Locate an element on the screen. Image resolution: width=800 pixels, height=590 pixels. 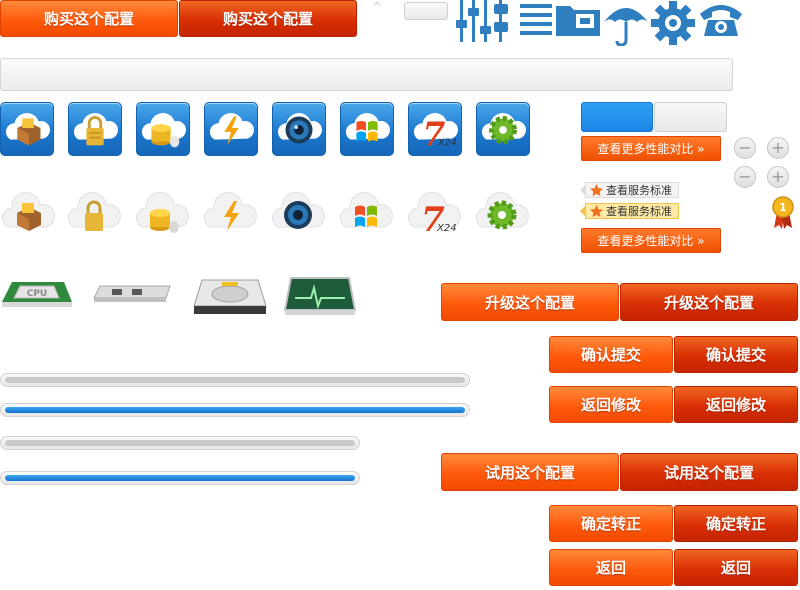
segment-inactive is located at coordinates (690, 117).